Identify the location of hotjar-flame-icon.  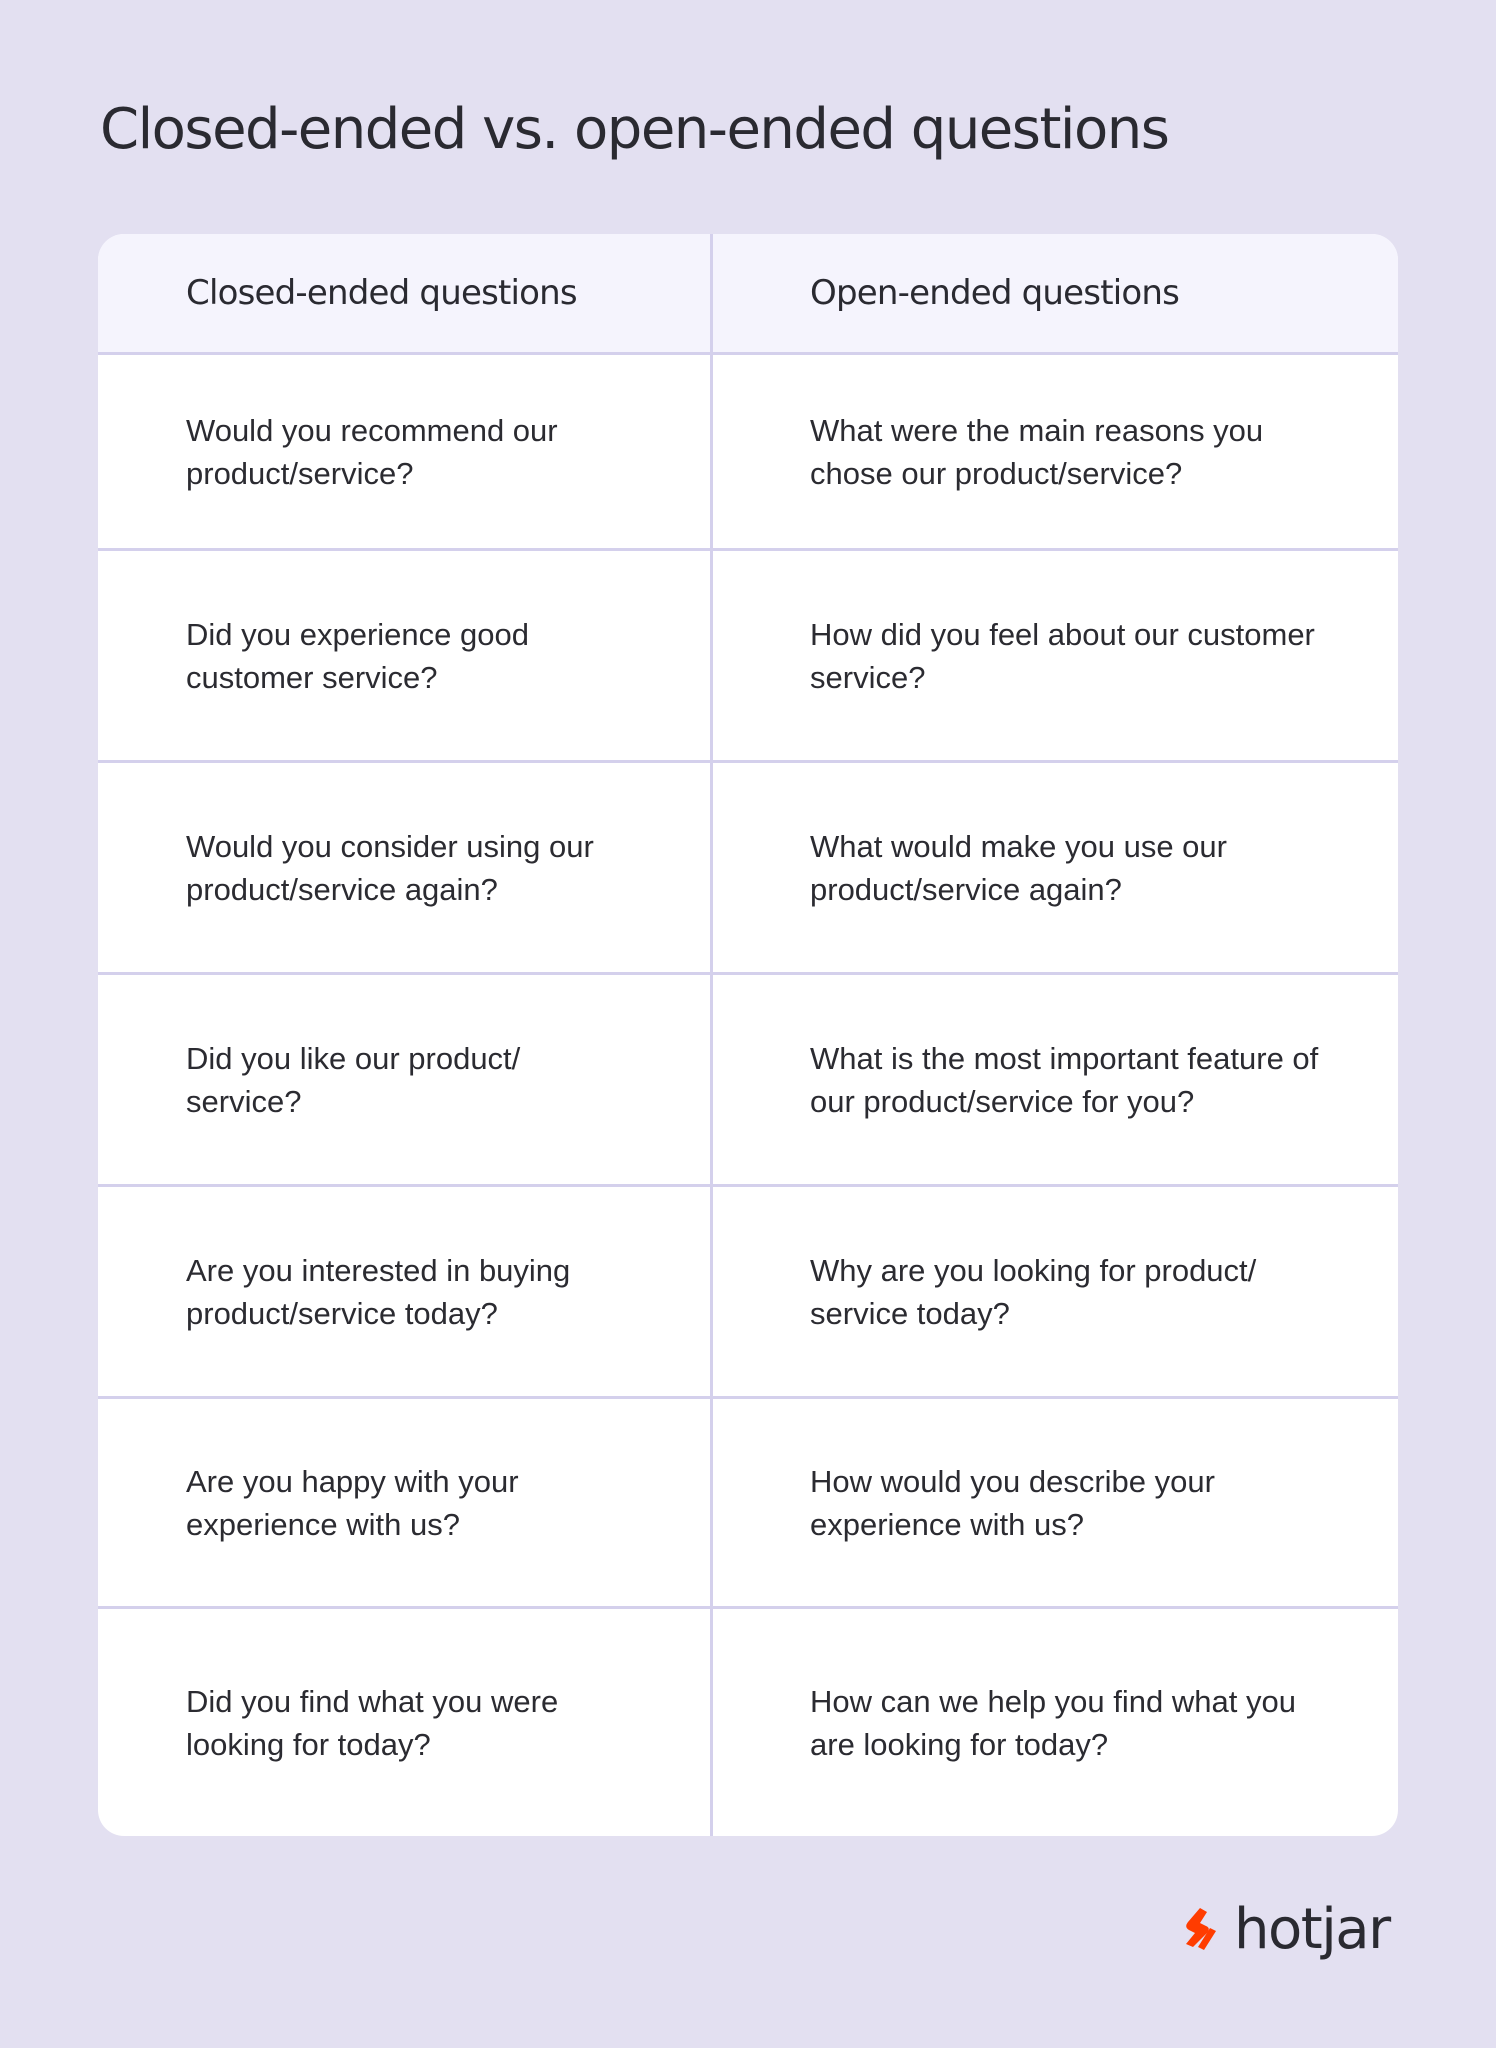
(1201, 1929).